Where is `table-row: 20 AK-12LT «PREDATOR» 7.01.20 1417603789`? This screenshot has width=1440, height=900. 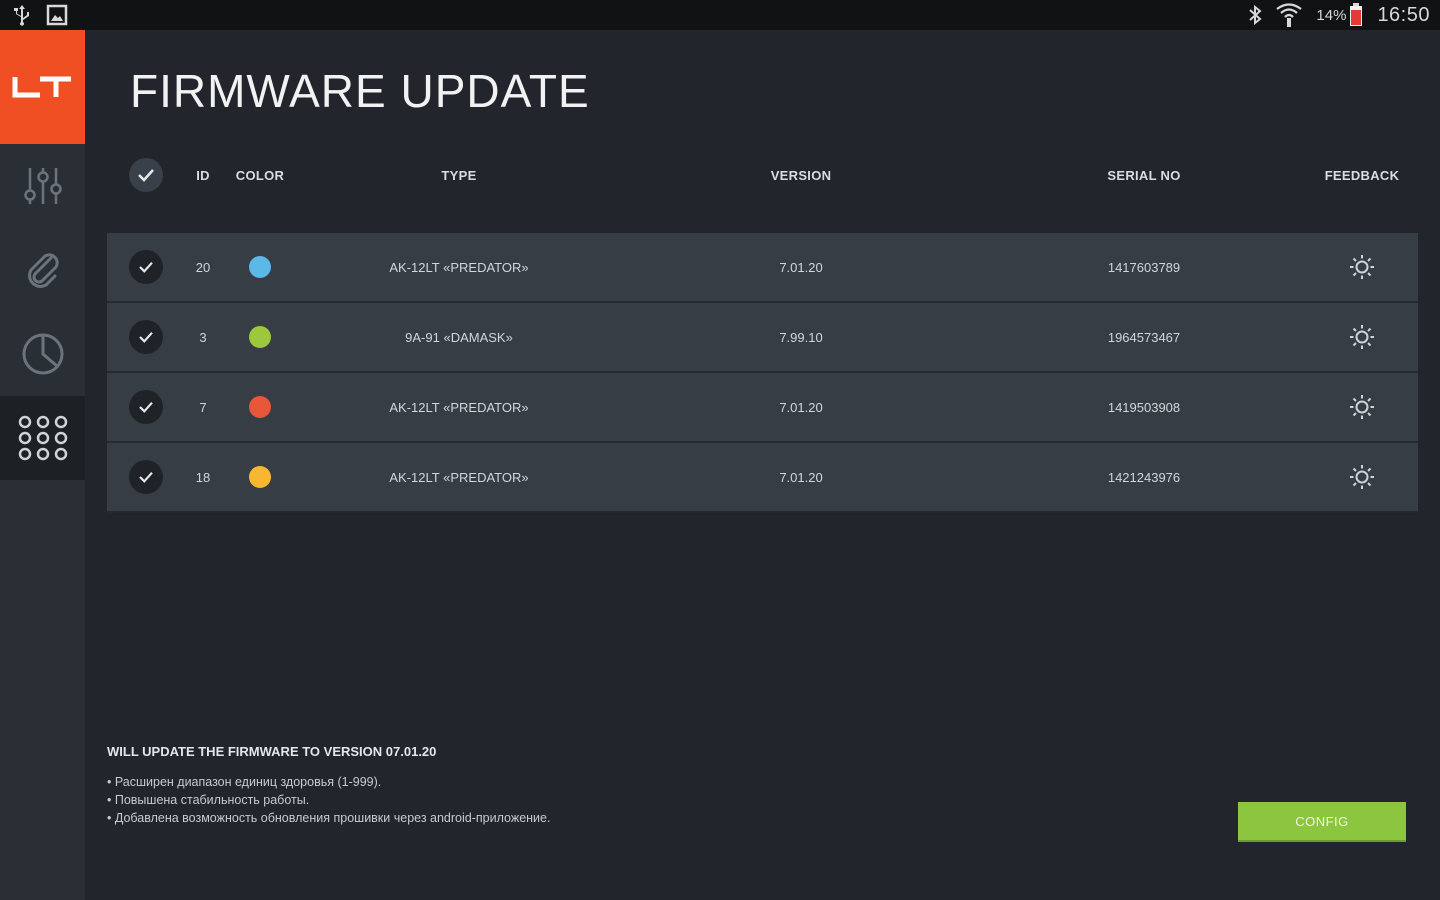 table-row: 20 AK-12LT «PREDATOR» 7.01.20 1417603789 is located at coordinates (762, 268).